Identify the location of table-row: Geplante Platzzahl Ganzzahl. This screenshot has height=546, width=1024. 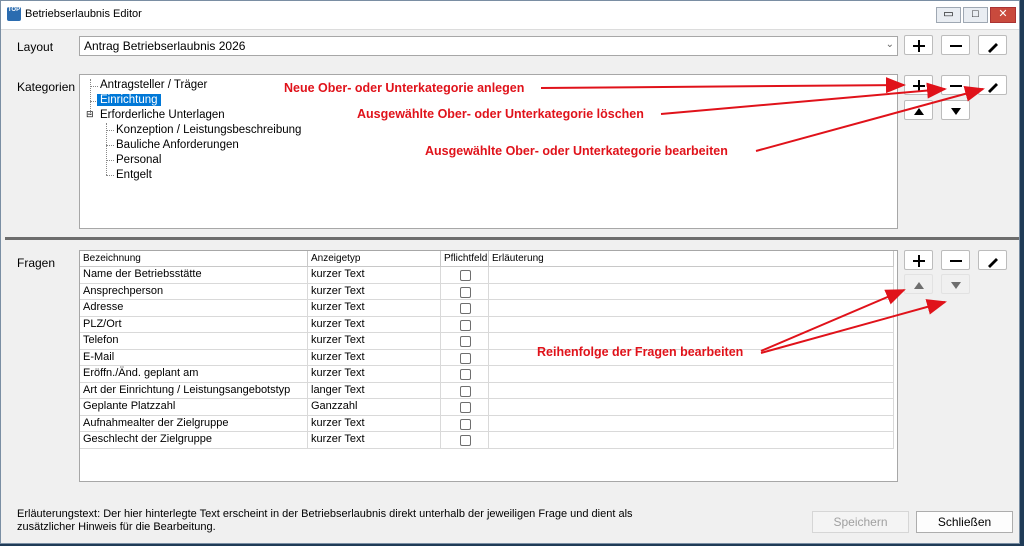
(487, 407).